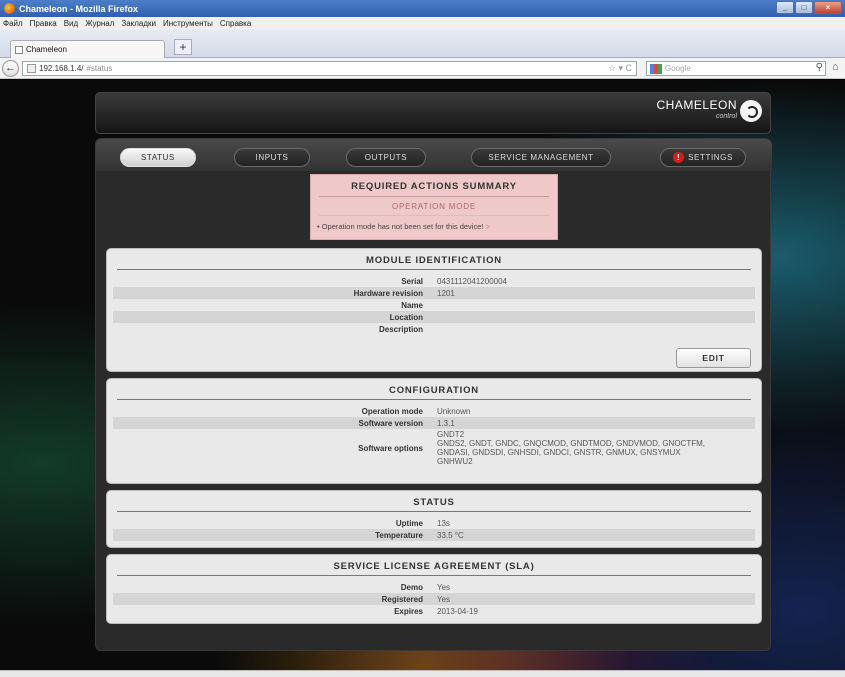 The image size is (845, 677). I want to click on row-value: 2013-04-19, so click(457, 611).